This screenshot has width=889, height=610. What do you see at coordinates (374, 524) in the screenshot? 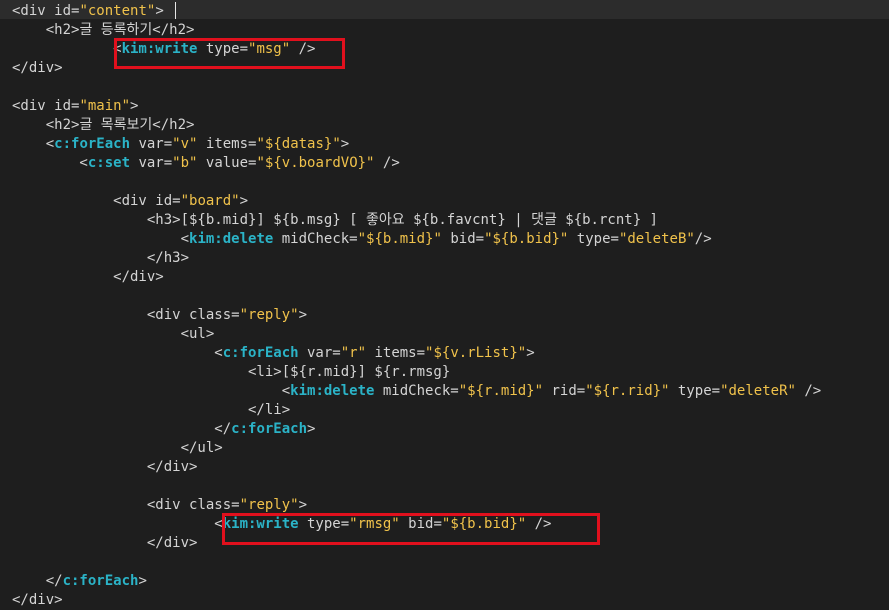
I see `code-token: "rmsg"` at bounding box center [374, 524].